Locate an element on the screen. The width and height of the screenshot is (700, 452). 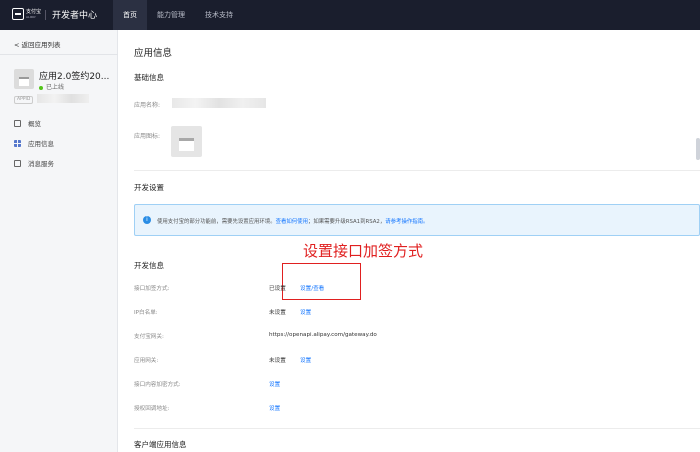
sign-method-value: 已设置 is located at coordinates (277, 289).